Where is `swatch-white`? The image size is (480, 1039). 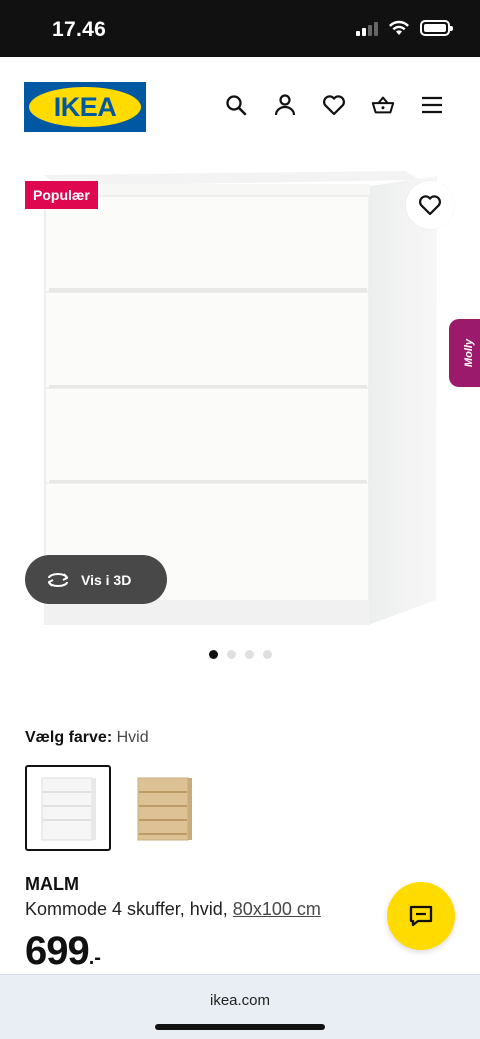 swatch-white is located at coordinates (68, 808).